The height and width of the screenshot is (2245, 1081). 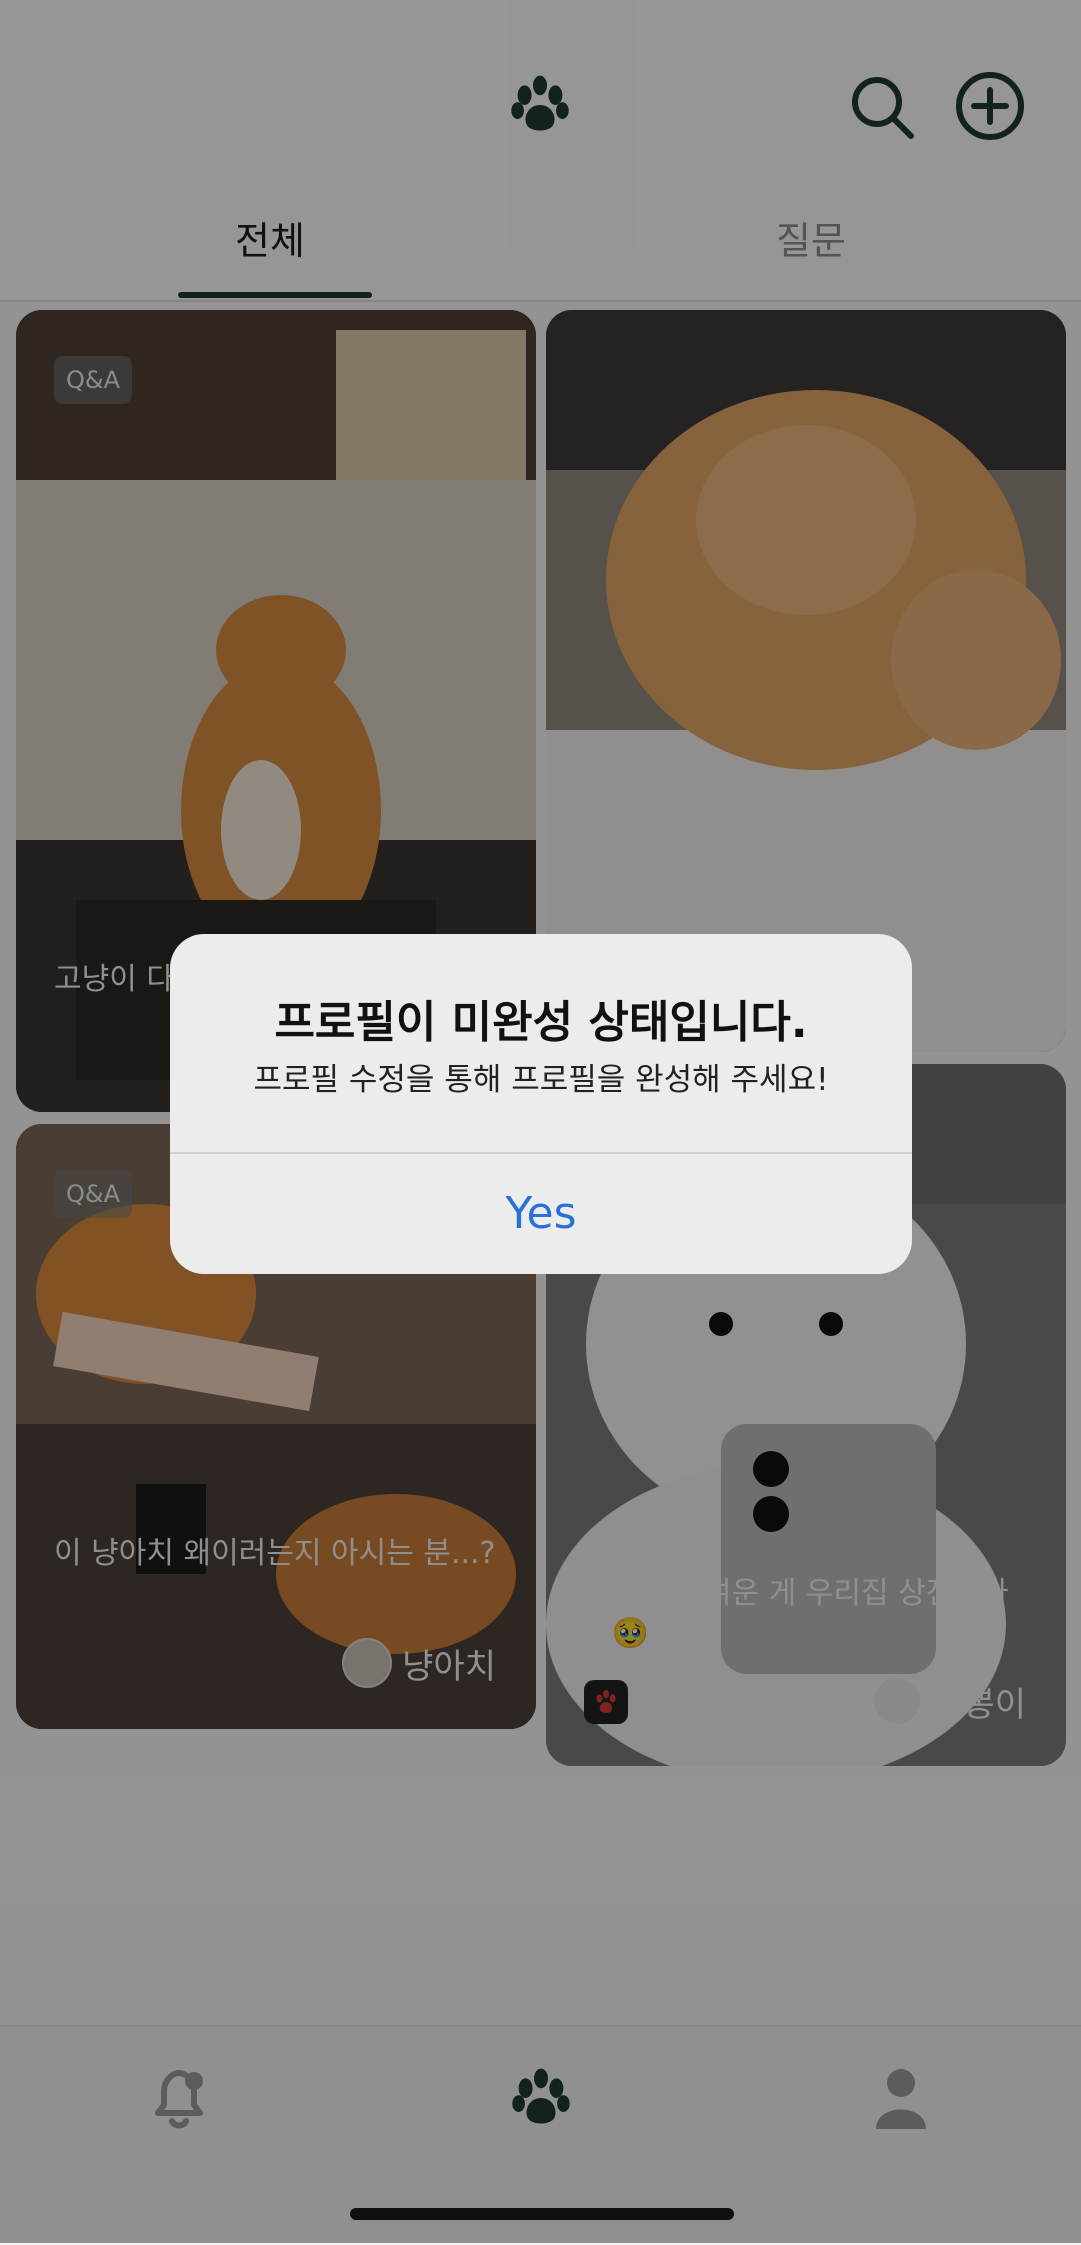 What do you see at coordinates (541, 1080) in the screenshot?
I see `alert-message: 프로필 수정을 통해 프로필을 완성해 주세요!` at bounding box center [541, 1080].